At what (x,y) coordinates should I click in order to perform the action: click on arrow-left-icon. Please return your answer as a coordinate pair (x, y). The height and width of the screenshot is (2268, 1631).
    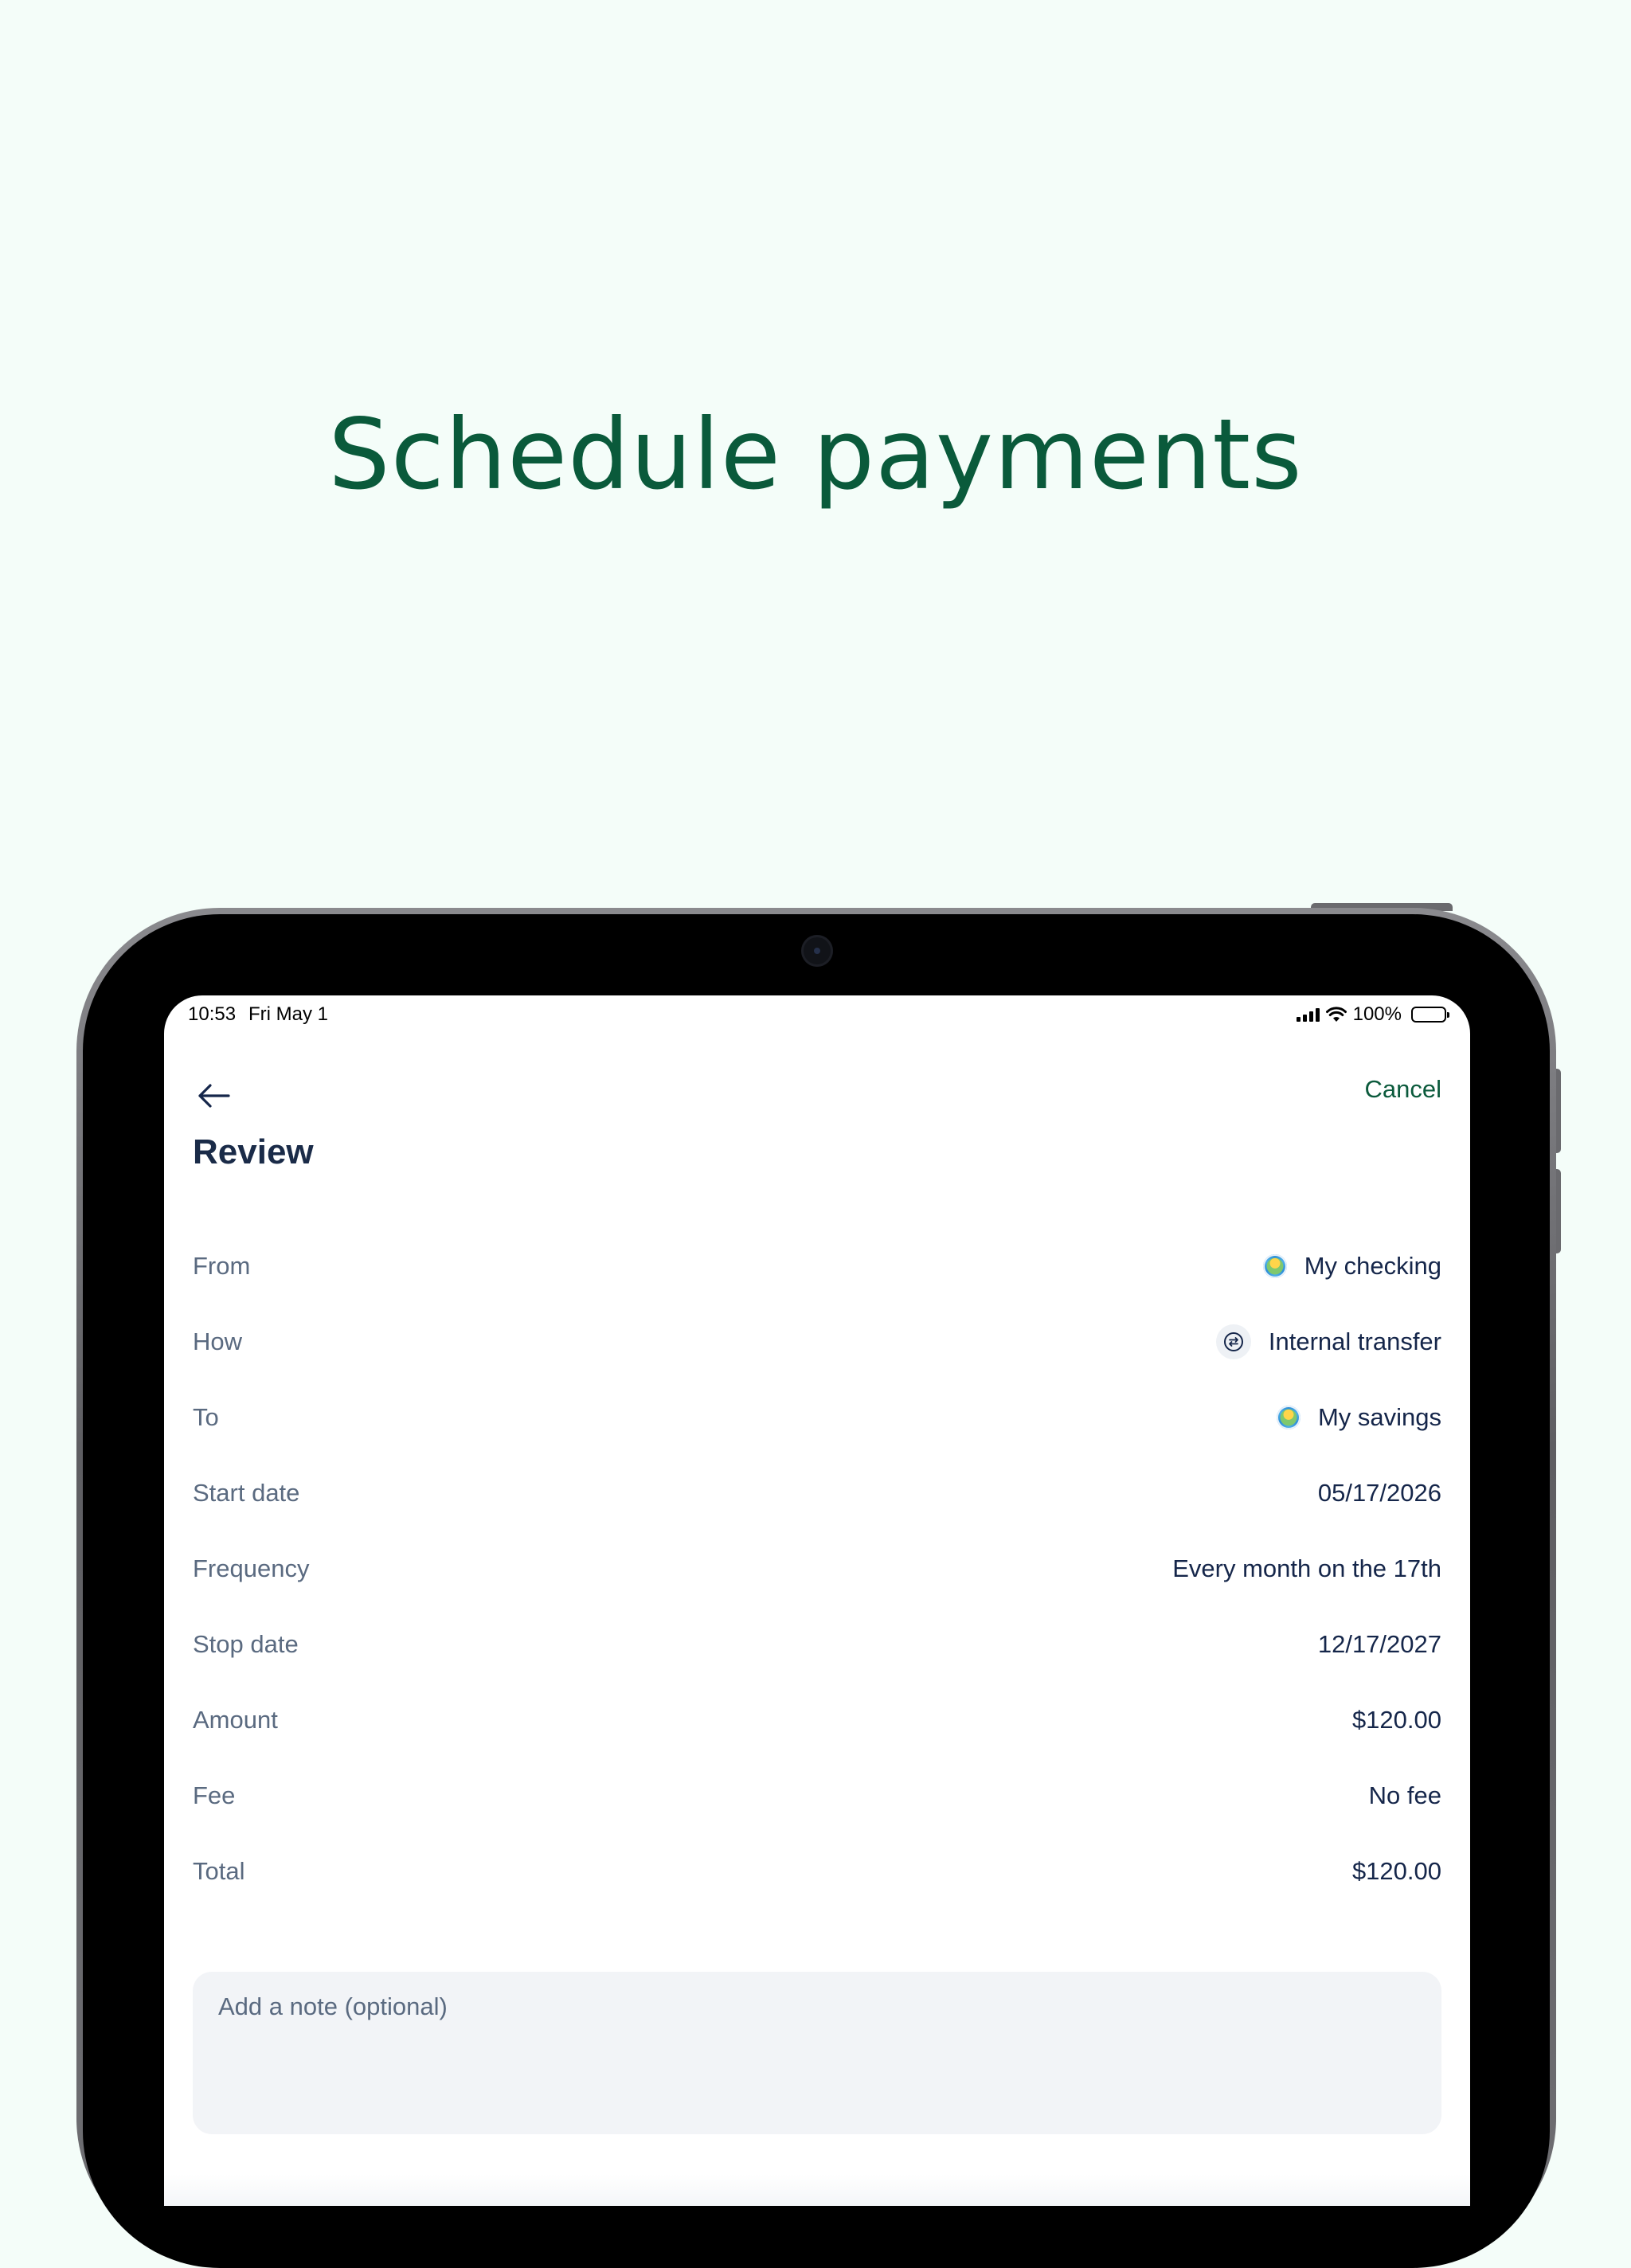
    Looking at the image, I should click on (214, 1096).